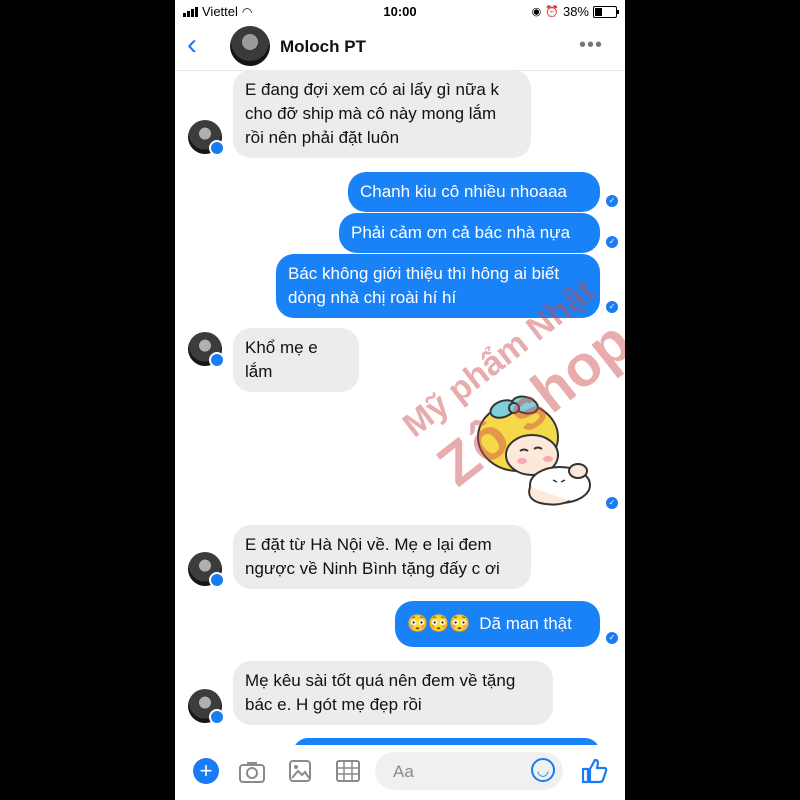 The height and width of the screenshot is (800, 800). Describe the element at coordinates (525, 623) in the screenshot. I see `message-line: Dã man thật` at that location.